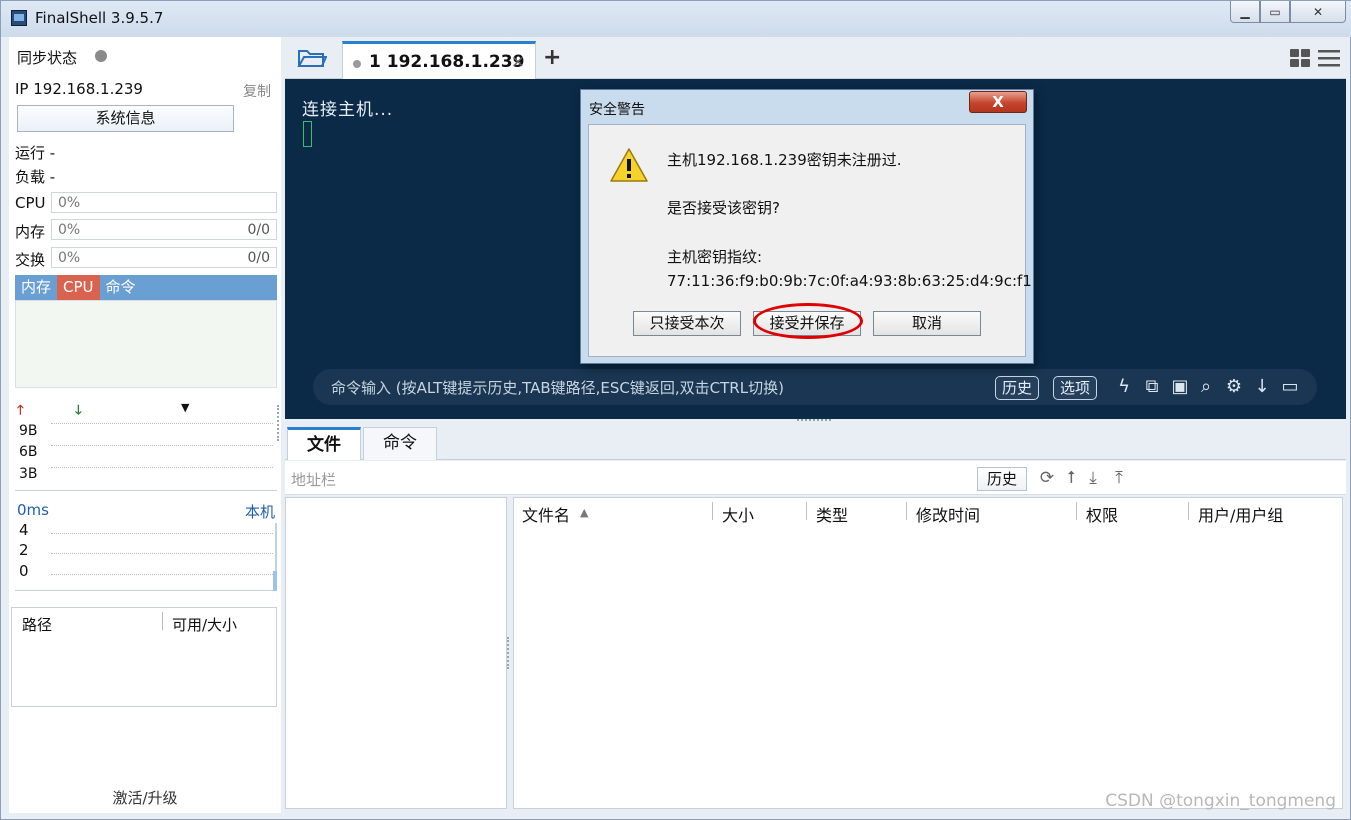 The width and height of the screenshot is (1351, 820). What do you see at coordinates (121, 287) in the screenshot?
I see `process-tab-command: 命令` at bounding box center [121, 287].